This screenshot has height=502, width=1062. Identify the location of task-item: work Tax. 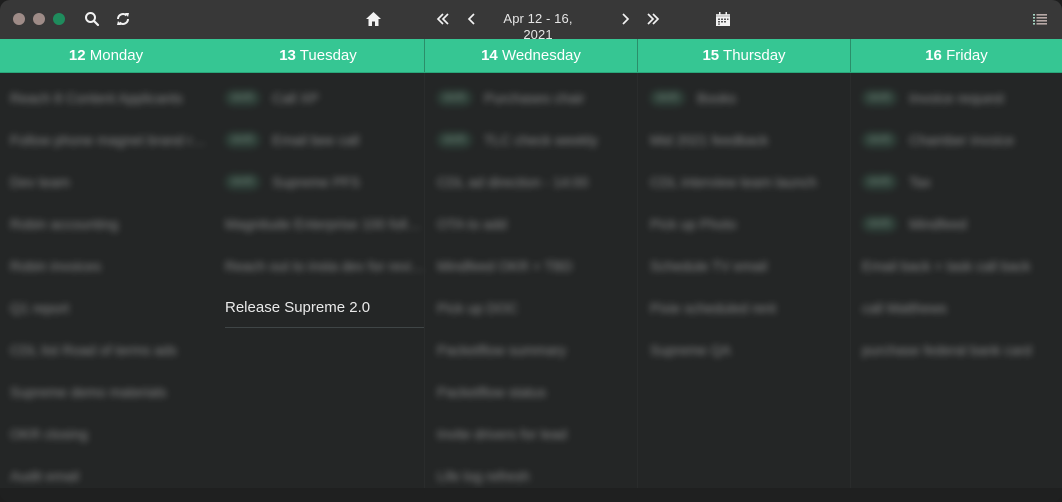
(962, 181).